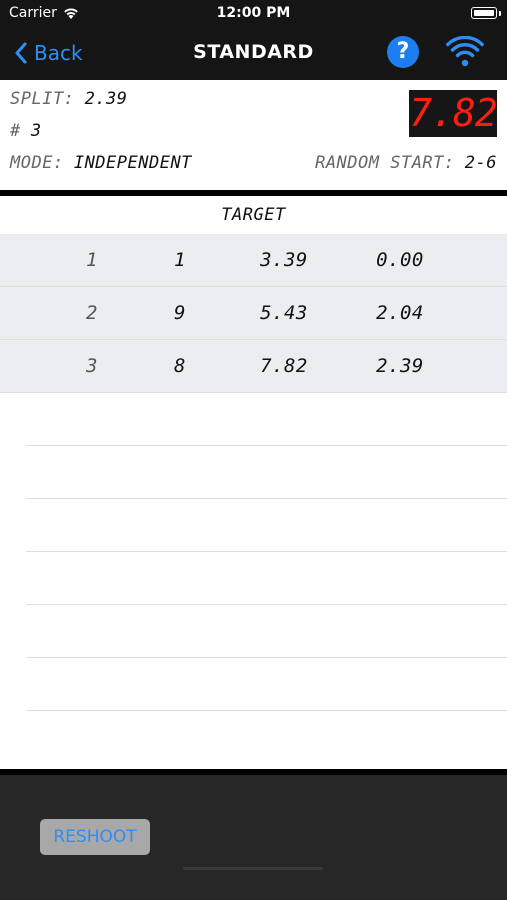  Describe the element at coordinates (36, 131) in the screenshot. I see `shot-number-value: 3` at that location.